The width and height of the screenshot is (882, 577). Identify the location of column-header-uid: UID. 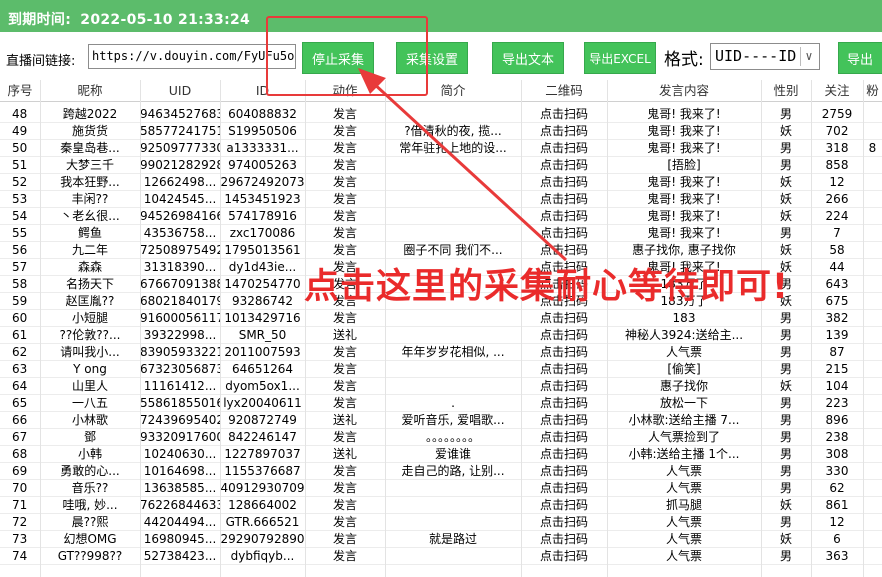
(180, 91).